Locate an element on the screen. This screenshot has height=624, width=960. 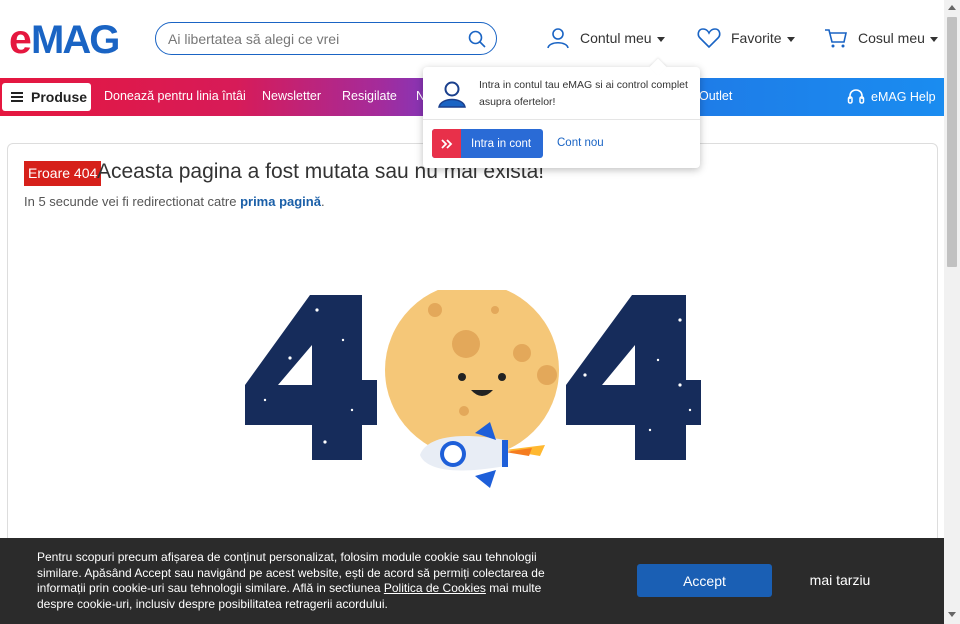
login-button: Intra in cont is located at coordinates (487, 143).